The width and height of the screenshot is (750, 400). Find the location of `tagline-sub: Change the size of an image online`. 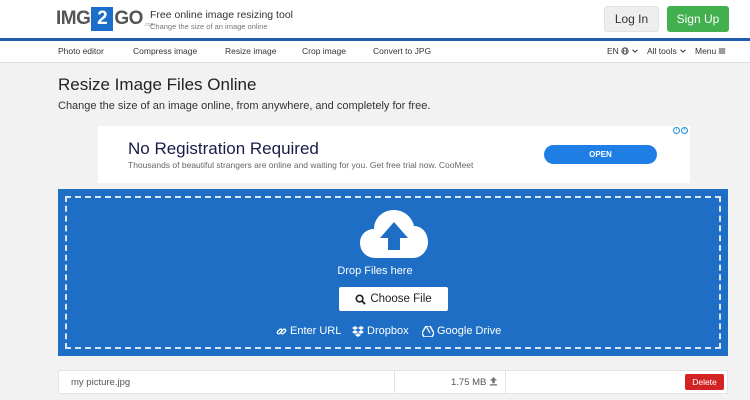

tagline-sub: Change the size of an image online is located at coordinates (209, 26).